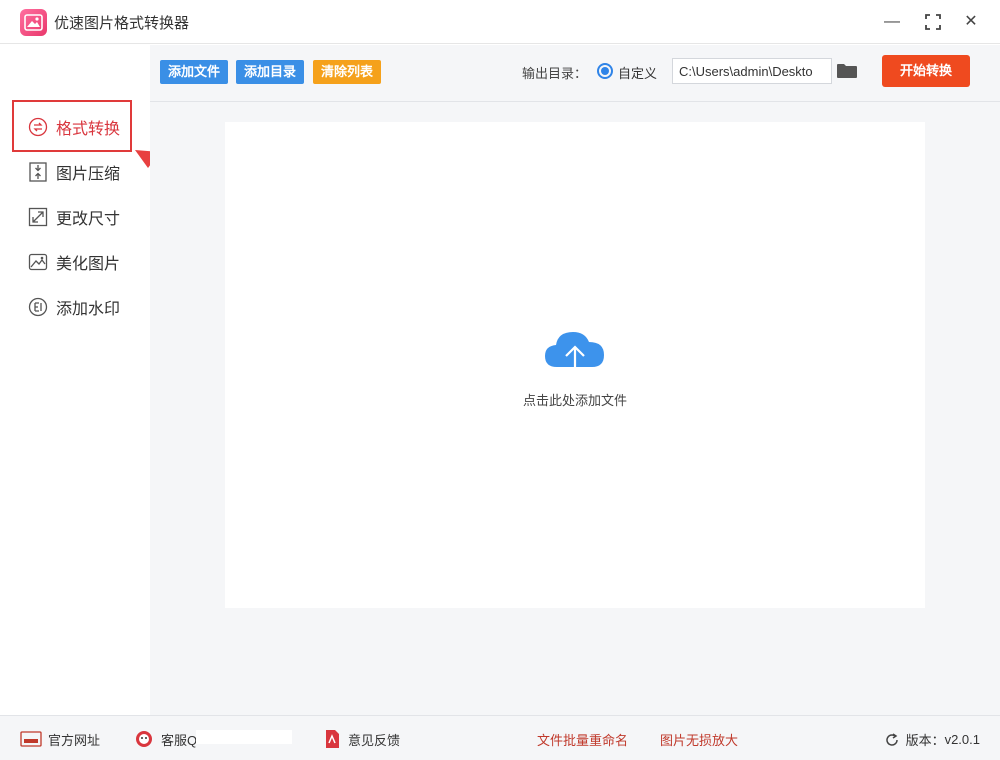 The image size is (1000, 760). I want to click on support-avatar-icon, so click(144, 739).